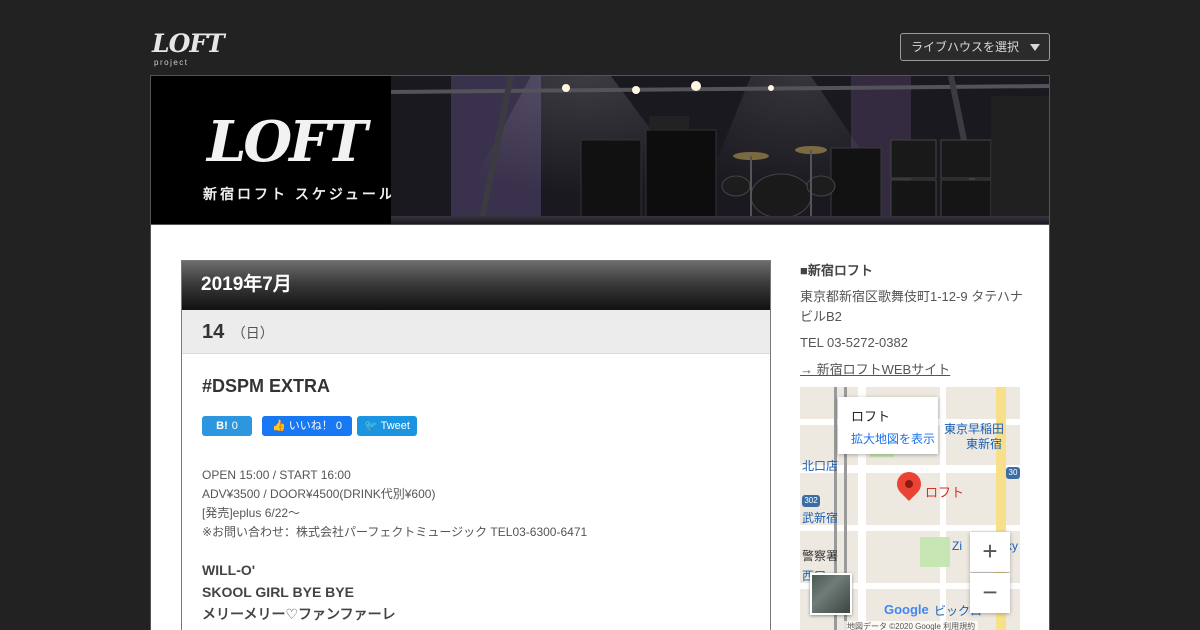 The width and height of the screenshot is (1200, 630). I want to click on day-number: 14, so click(213, 332).